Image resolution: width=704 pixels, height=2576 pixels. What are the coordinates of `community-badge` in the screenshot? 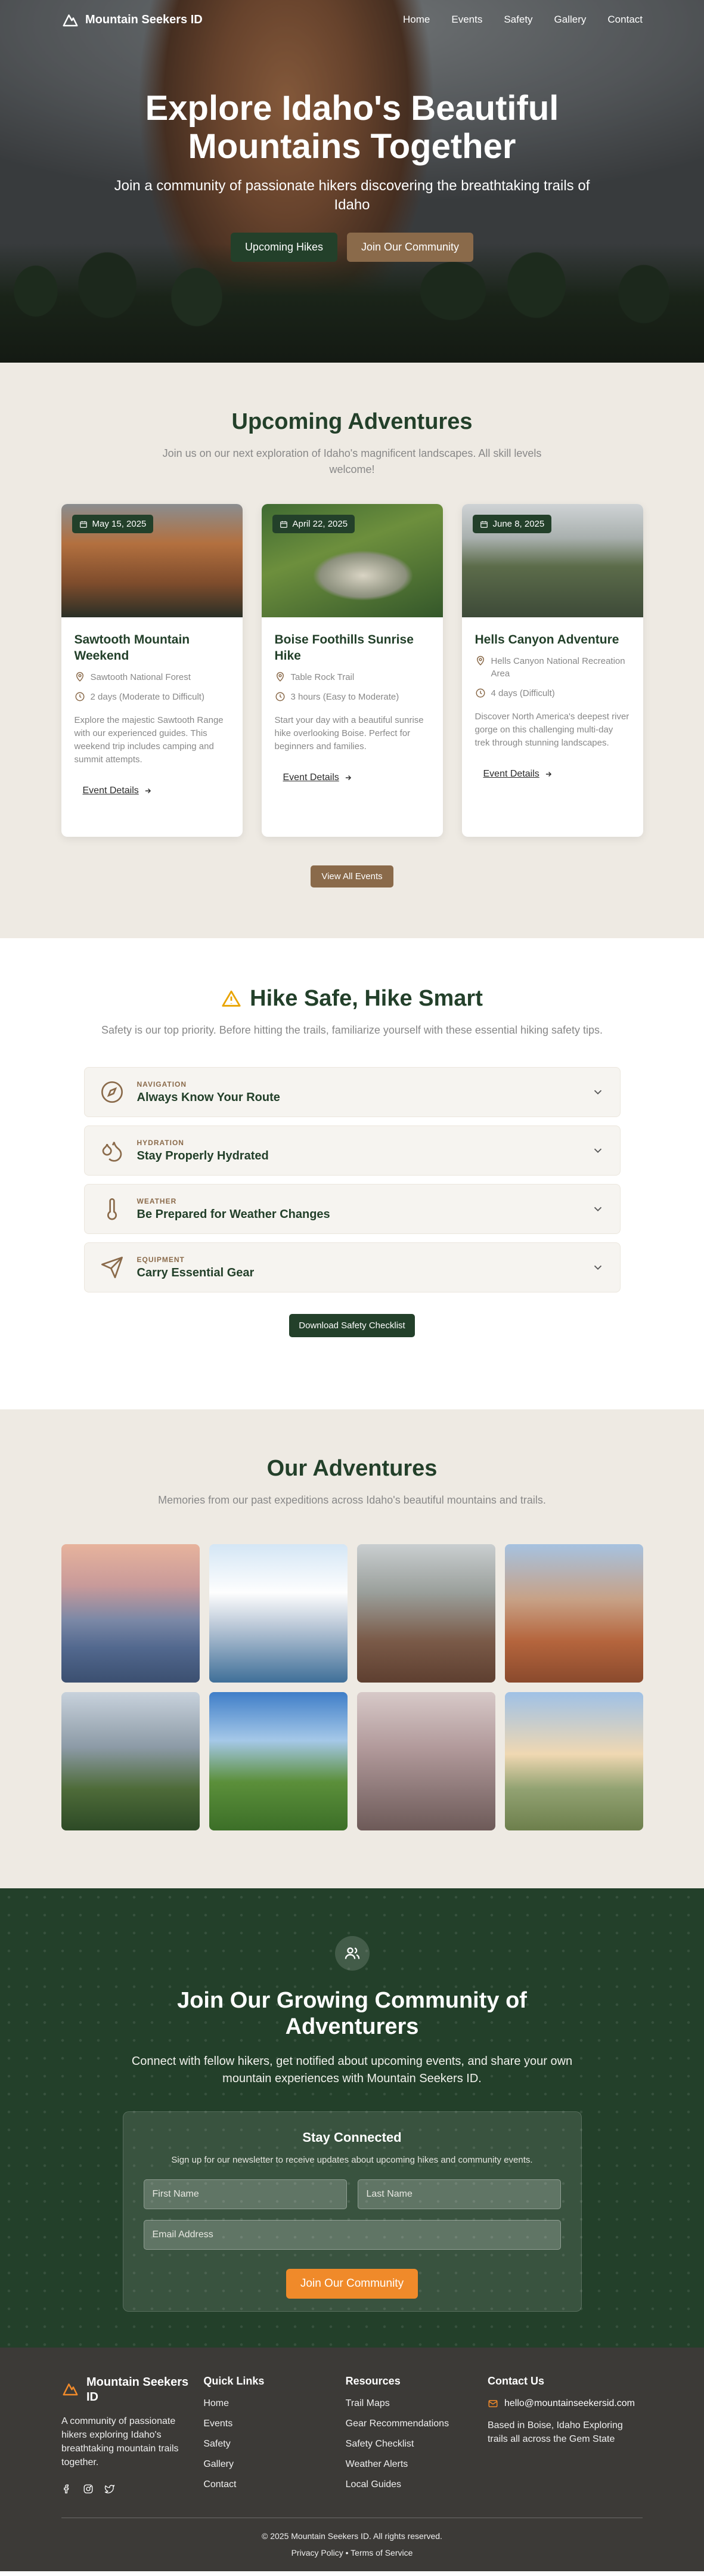 It's located at (352, 1953).